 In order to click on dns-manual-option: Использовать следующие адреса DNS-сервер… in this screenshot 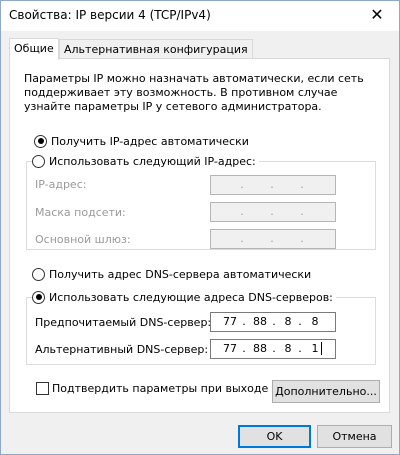, I will do `click(184, 297)`.